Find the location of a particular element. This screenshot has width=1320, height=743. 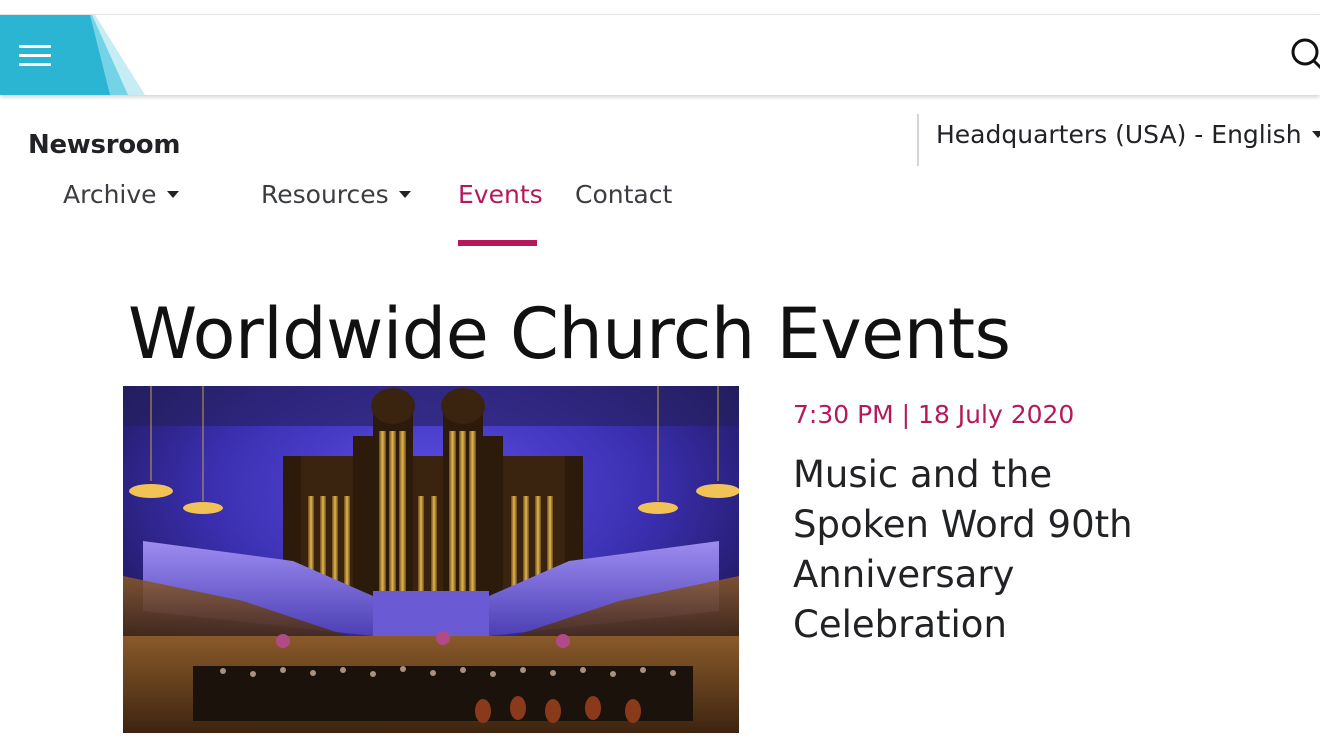

nav-events: Events is located at coordinates (500, 194).